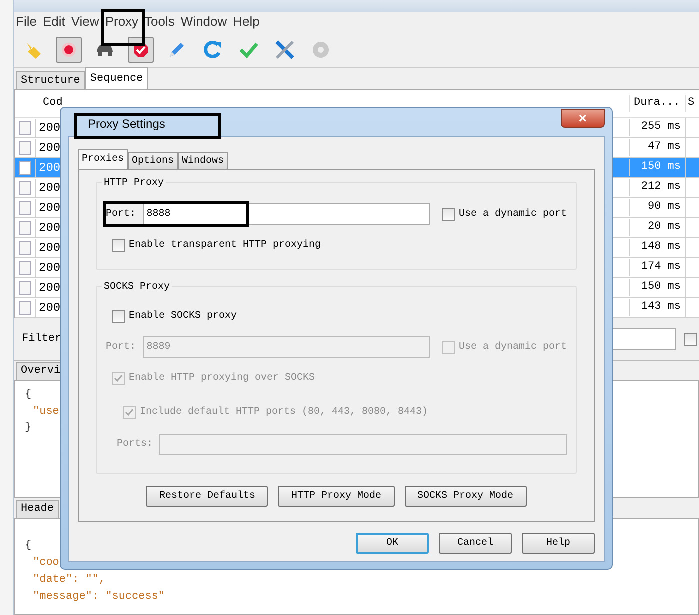 This screenshot has width=699, height=615. What do you see at coordinates (51, 80) in the screenshot?
I see `view-tab: Structure` at bounding box center [51, 80].